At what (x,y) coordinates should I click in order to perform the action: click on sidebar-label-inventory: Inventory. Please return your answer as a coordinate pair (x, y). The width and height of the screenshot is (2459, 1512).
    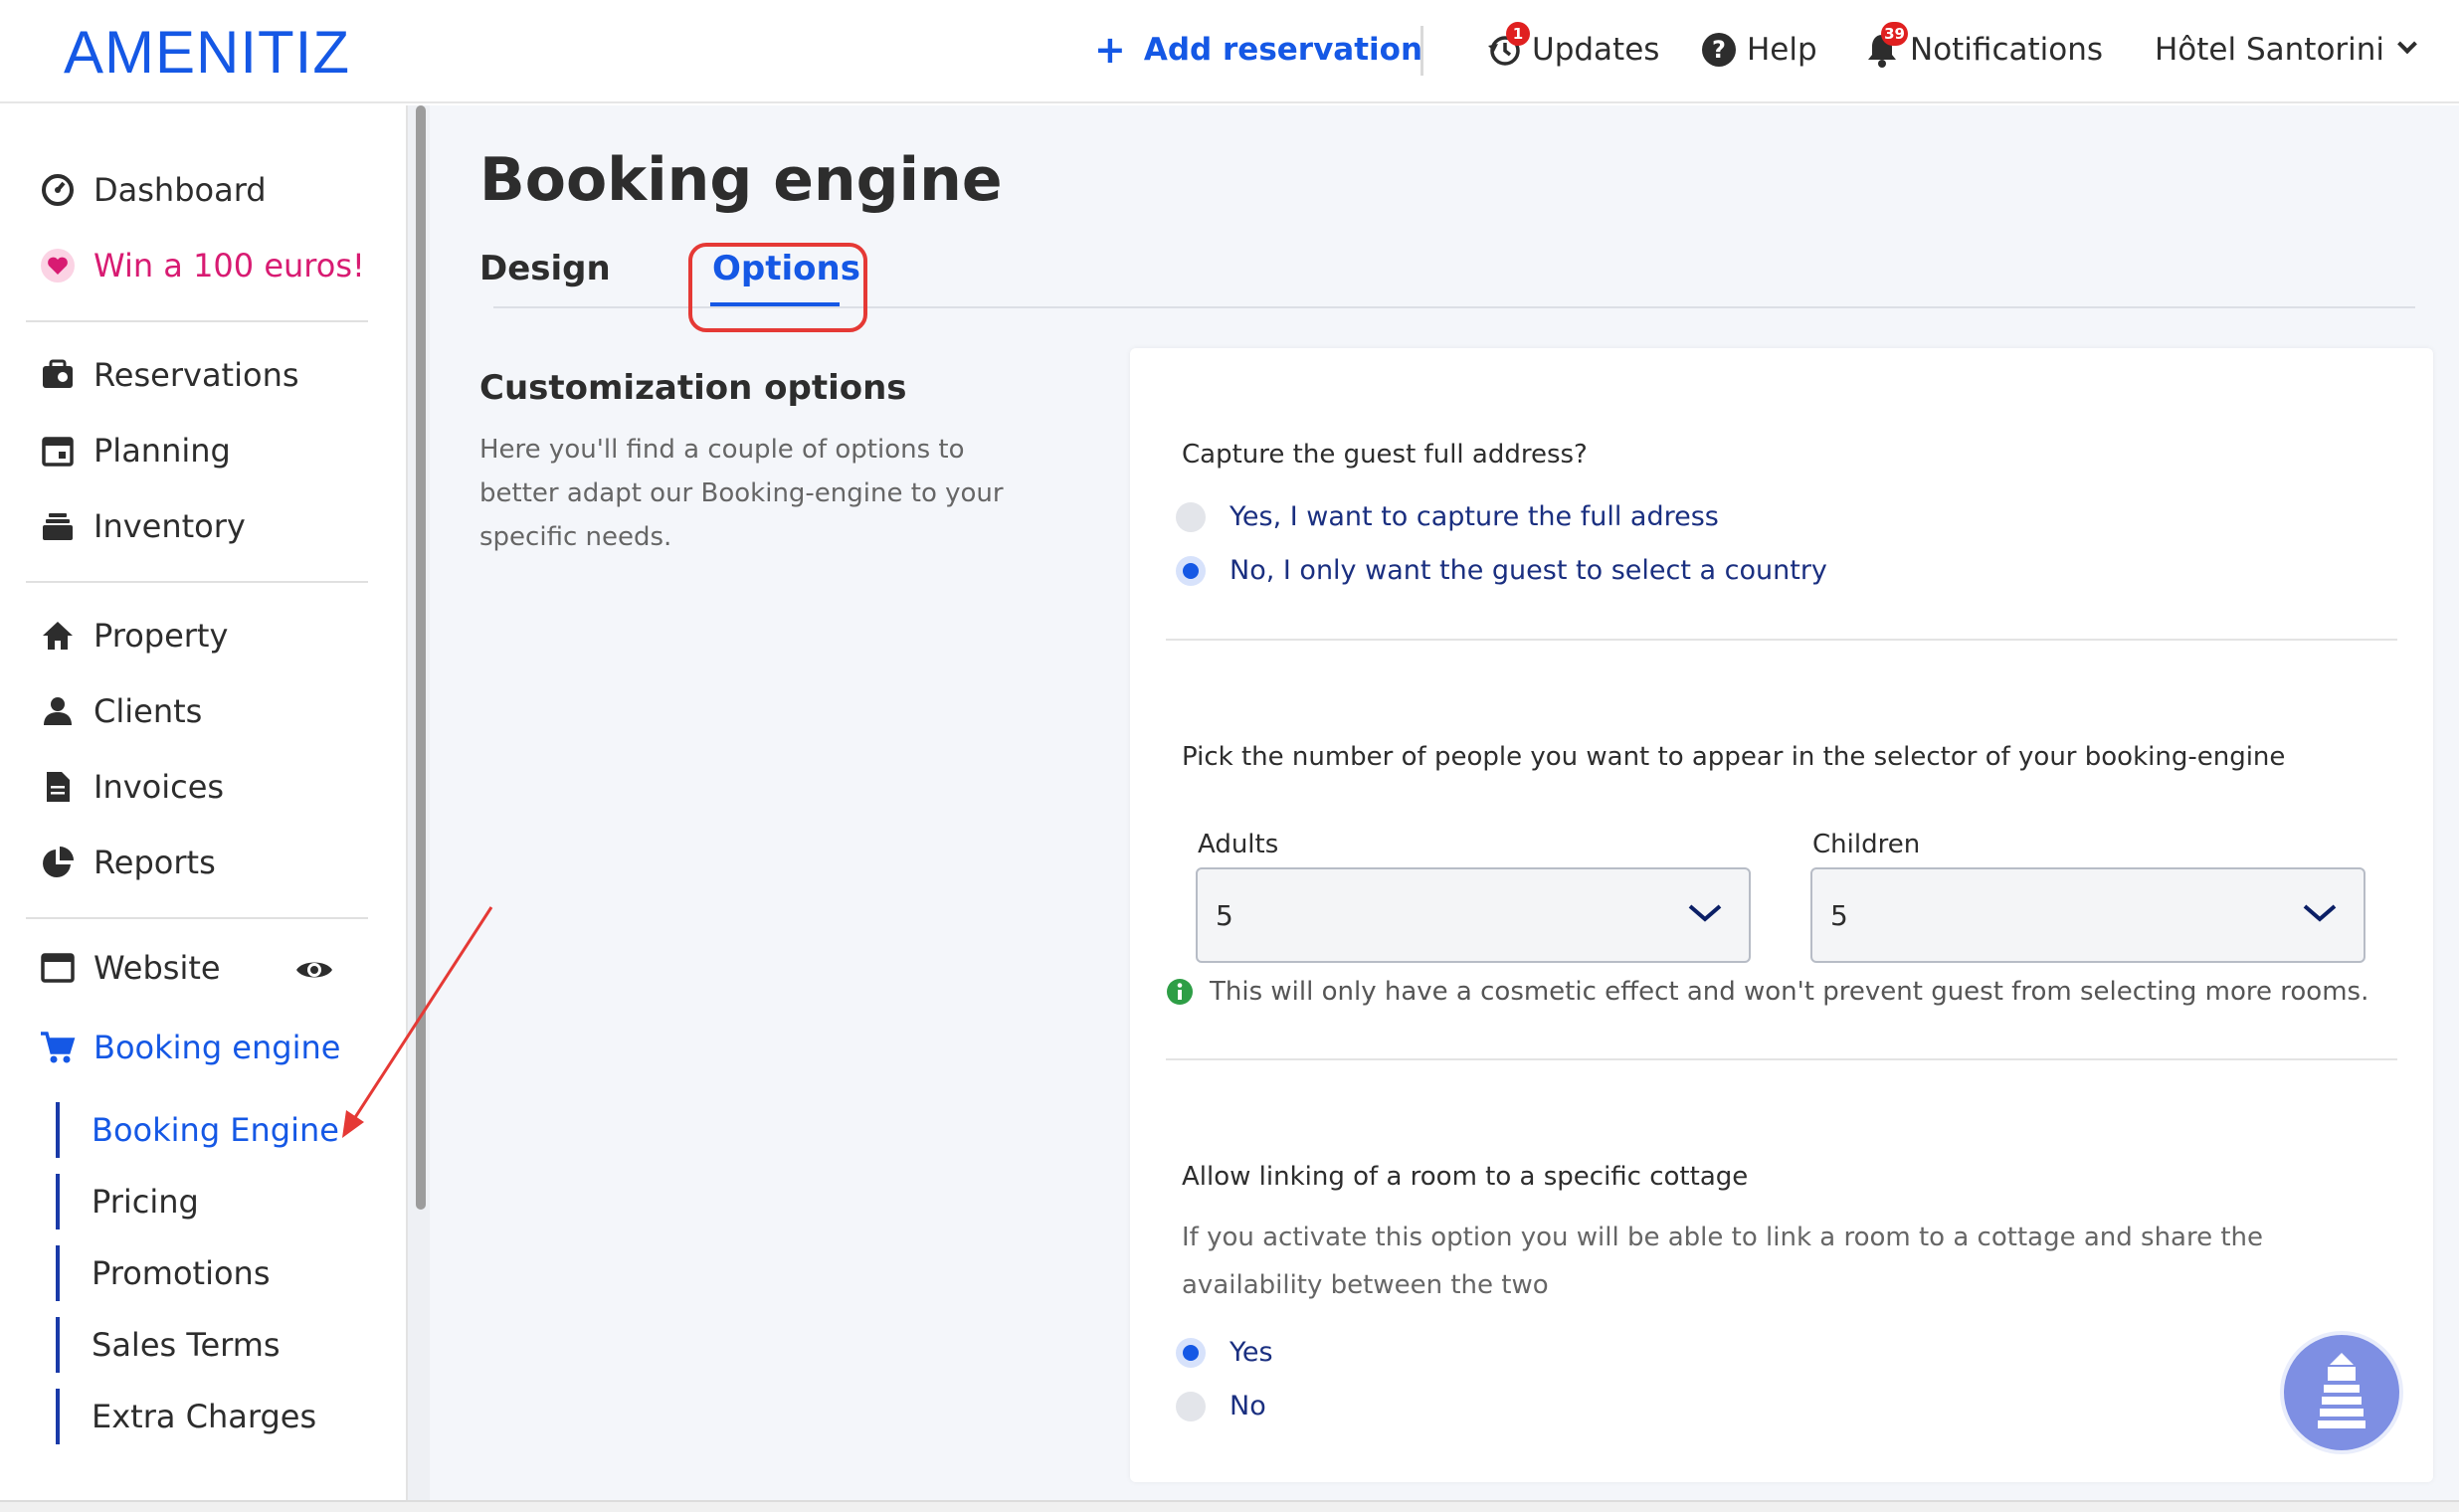
    Looking at the image, I should click on (170, 526).